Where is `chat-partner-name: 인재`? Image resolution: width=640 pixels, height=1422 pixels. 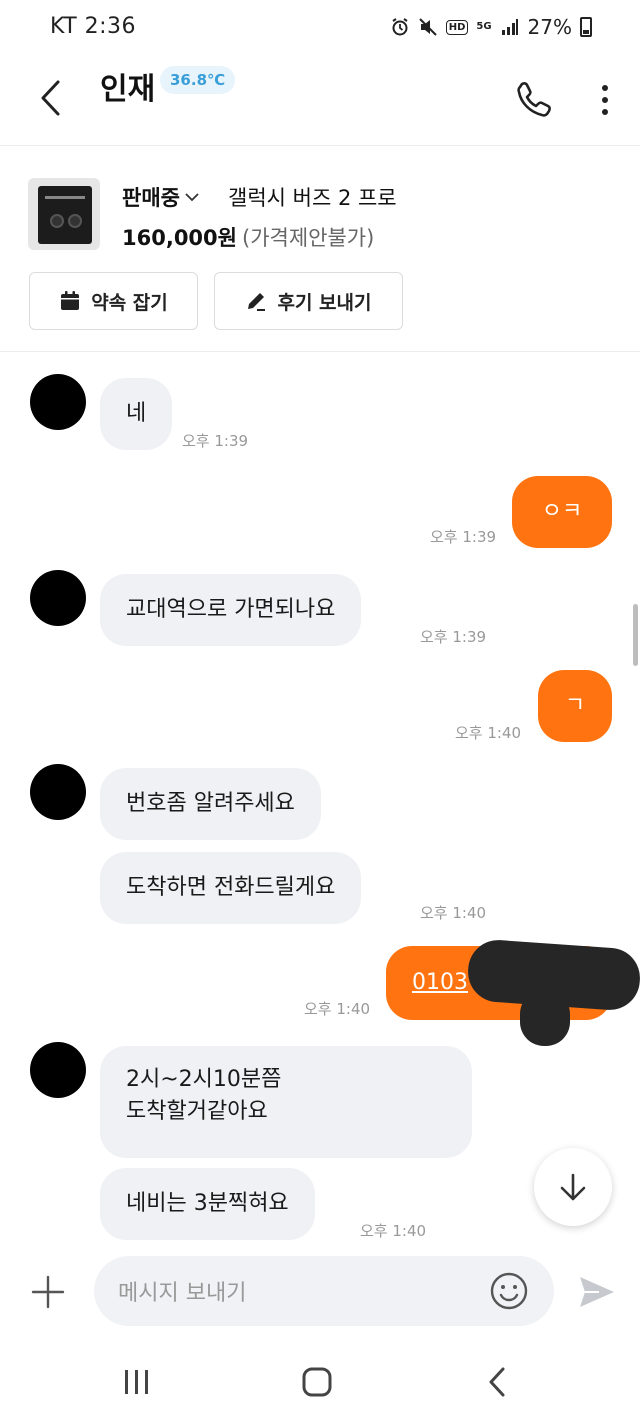 chat-partner-name: 인재 is located at coordinates (127, 86).